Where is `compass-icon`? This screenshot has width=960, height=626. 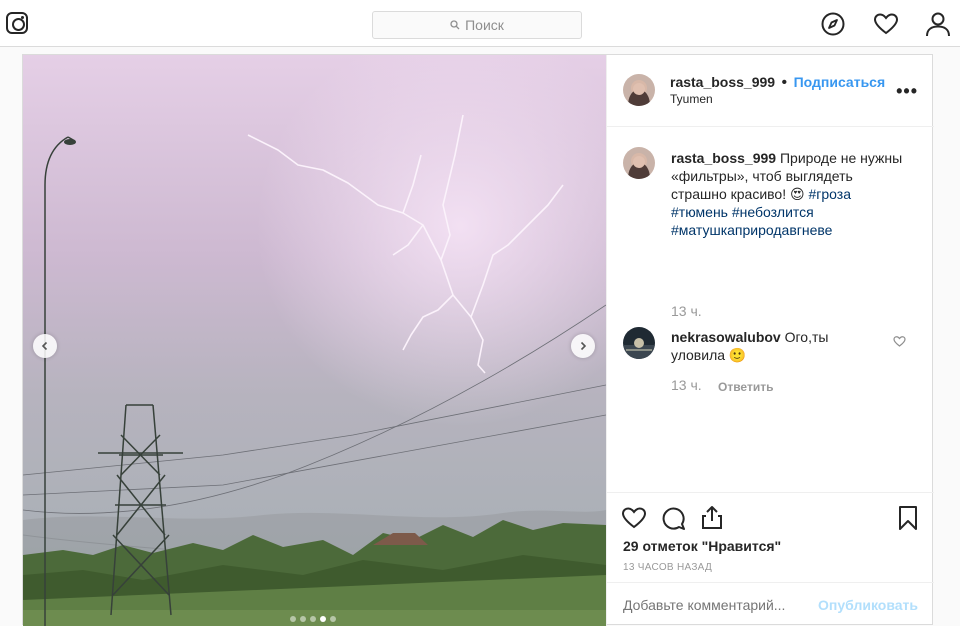
compass-icon is located at coordinates (833, 24).